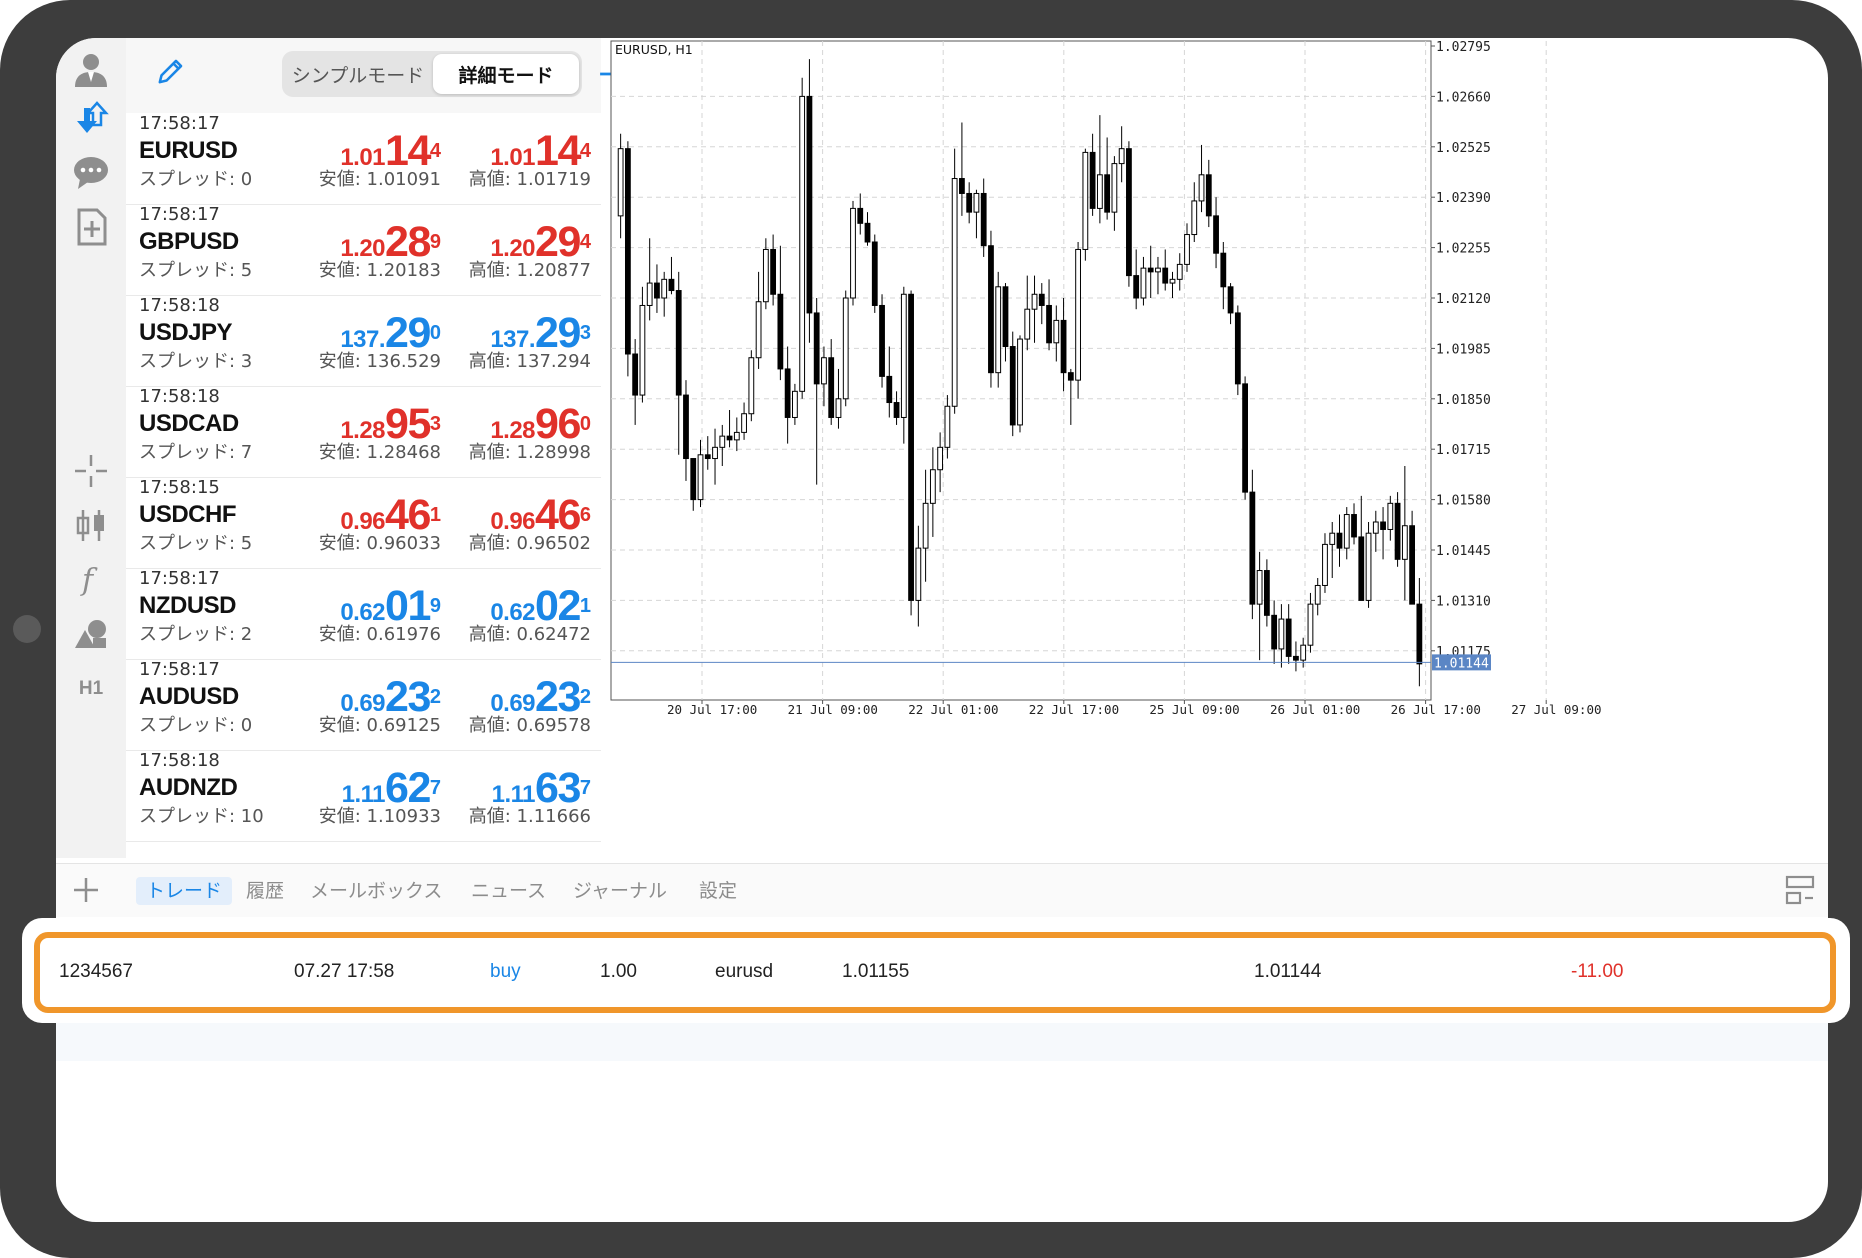 This screenshot has width=1862, height=1258. Describe the element at coordinates (344, 971) in the screenshot. I see `position-time: 07.27 17:58` at that location.